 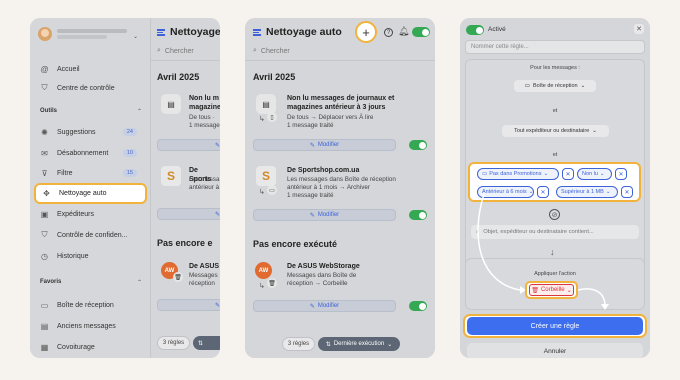 I want to click on avatar, so click(x=45, y=34).